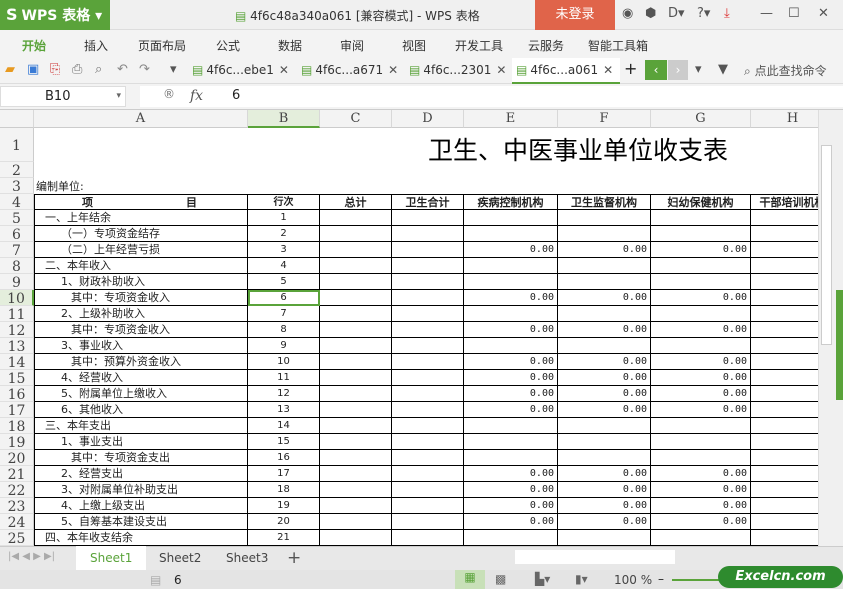  I want to click on item-cell: 3、事业收入, so click(141, 346).